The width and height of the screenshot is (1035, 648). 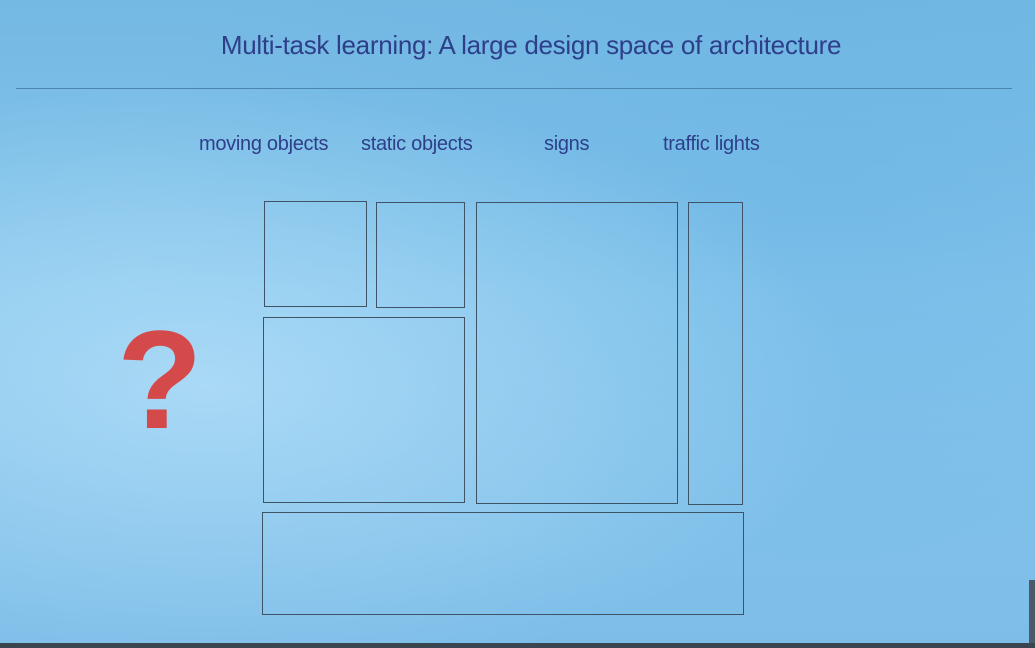 What do you see at coordinates (503, 563) in the screenshot?
I see `architecture-block-shared-backbone` at bounding box center [503, 563].